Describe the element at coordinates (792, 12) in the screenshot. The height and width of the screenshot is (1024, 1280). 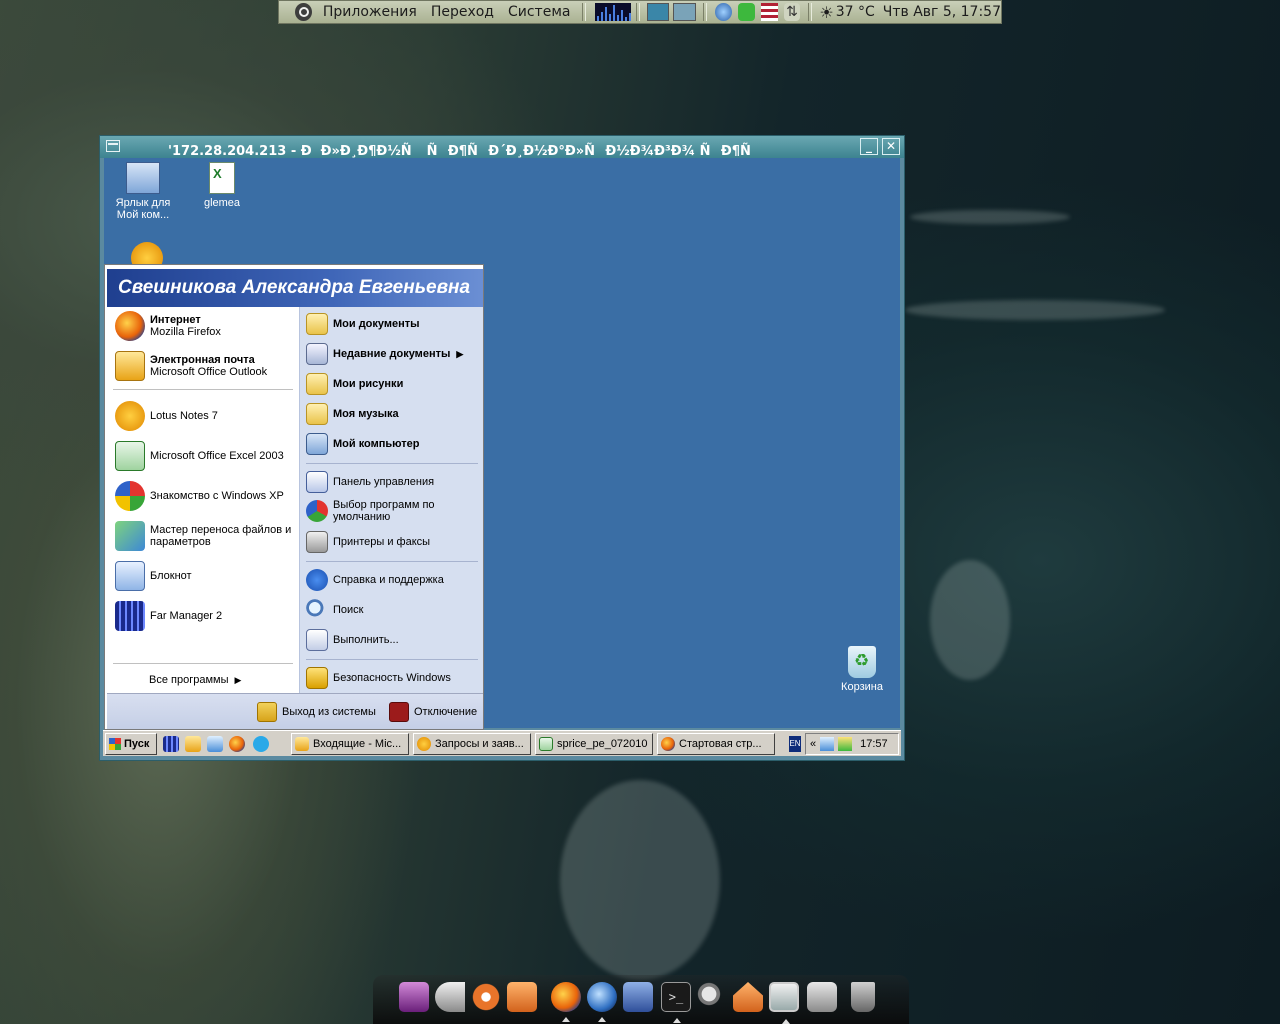
I see `network-activity-icon: ⇅` at that location.